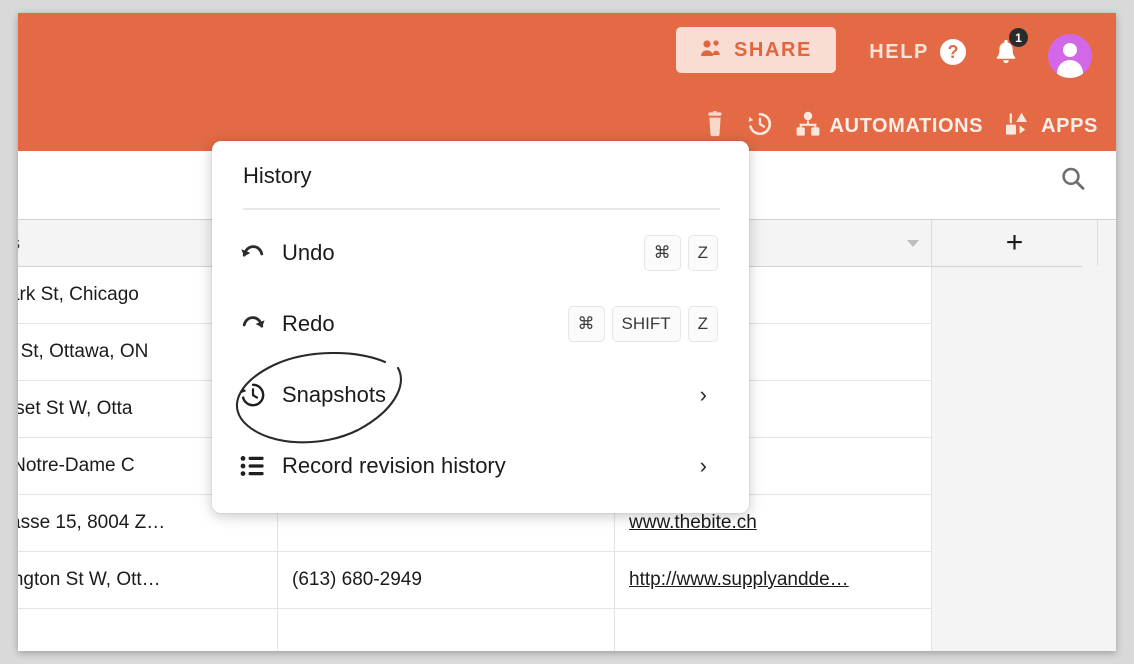  What do you see at coordinates (308, 252) in the screenshot?
I see `menu-item-label: Undo` at bounding box center [308, 252].